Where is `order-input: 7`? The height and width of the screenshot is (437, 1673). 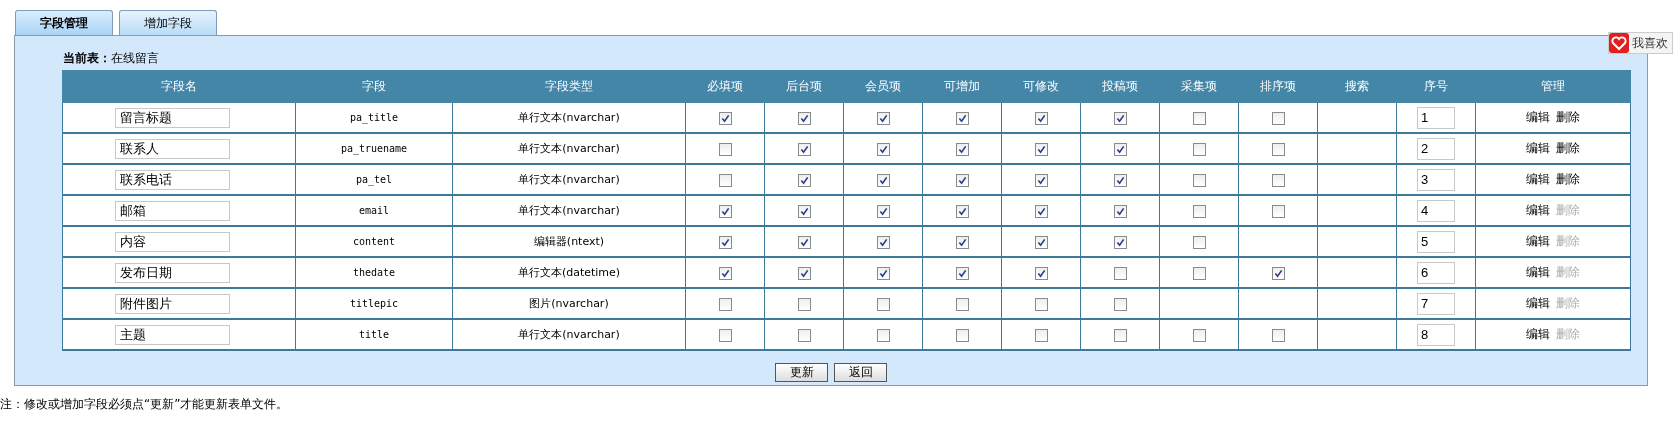
order-input: 7 is located at coordinates (1436, 303).